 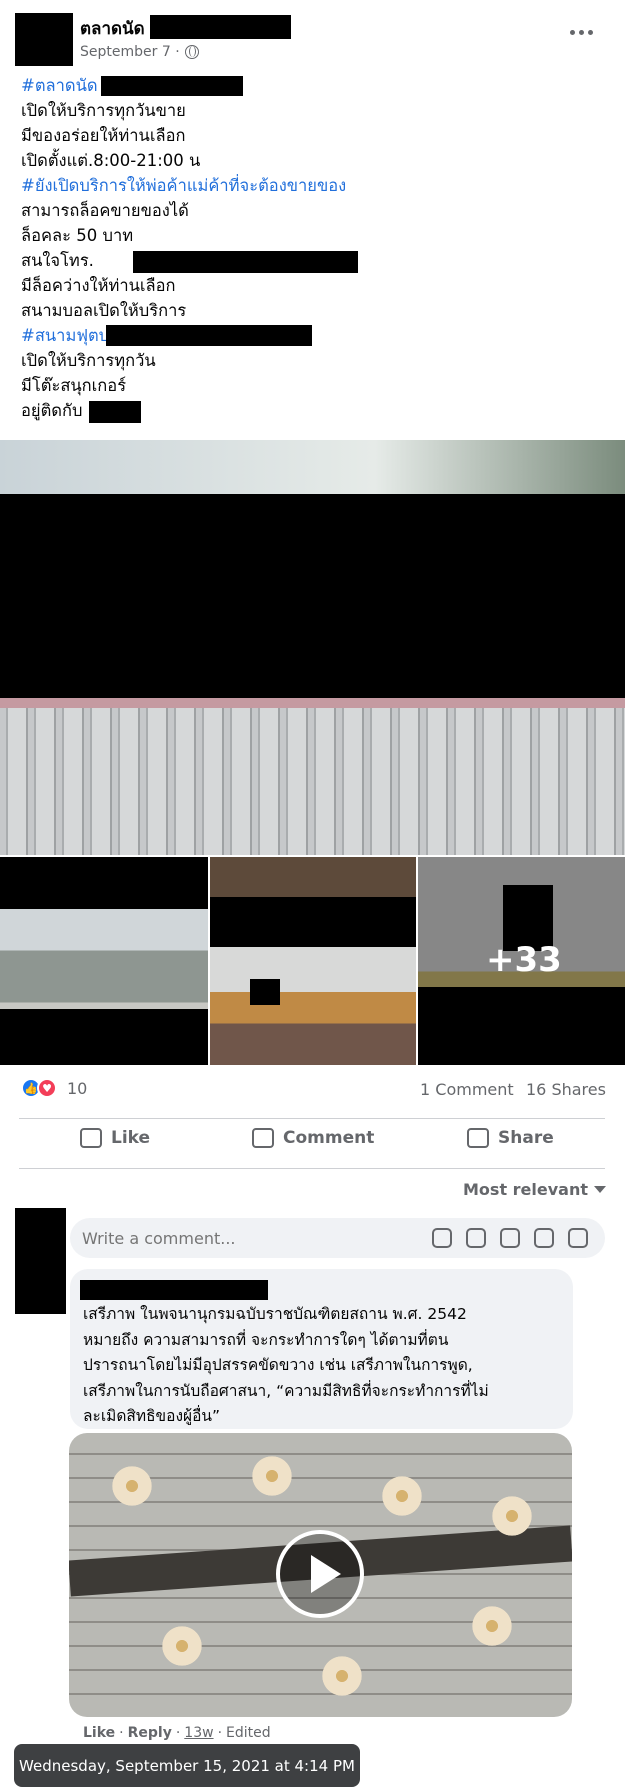 What do you see at coordinates (600, 1189) in the screenshot?
I see `caret-down-icon` at bounding box center [600, 1189].